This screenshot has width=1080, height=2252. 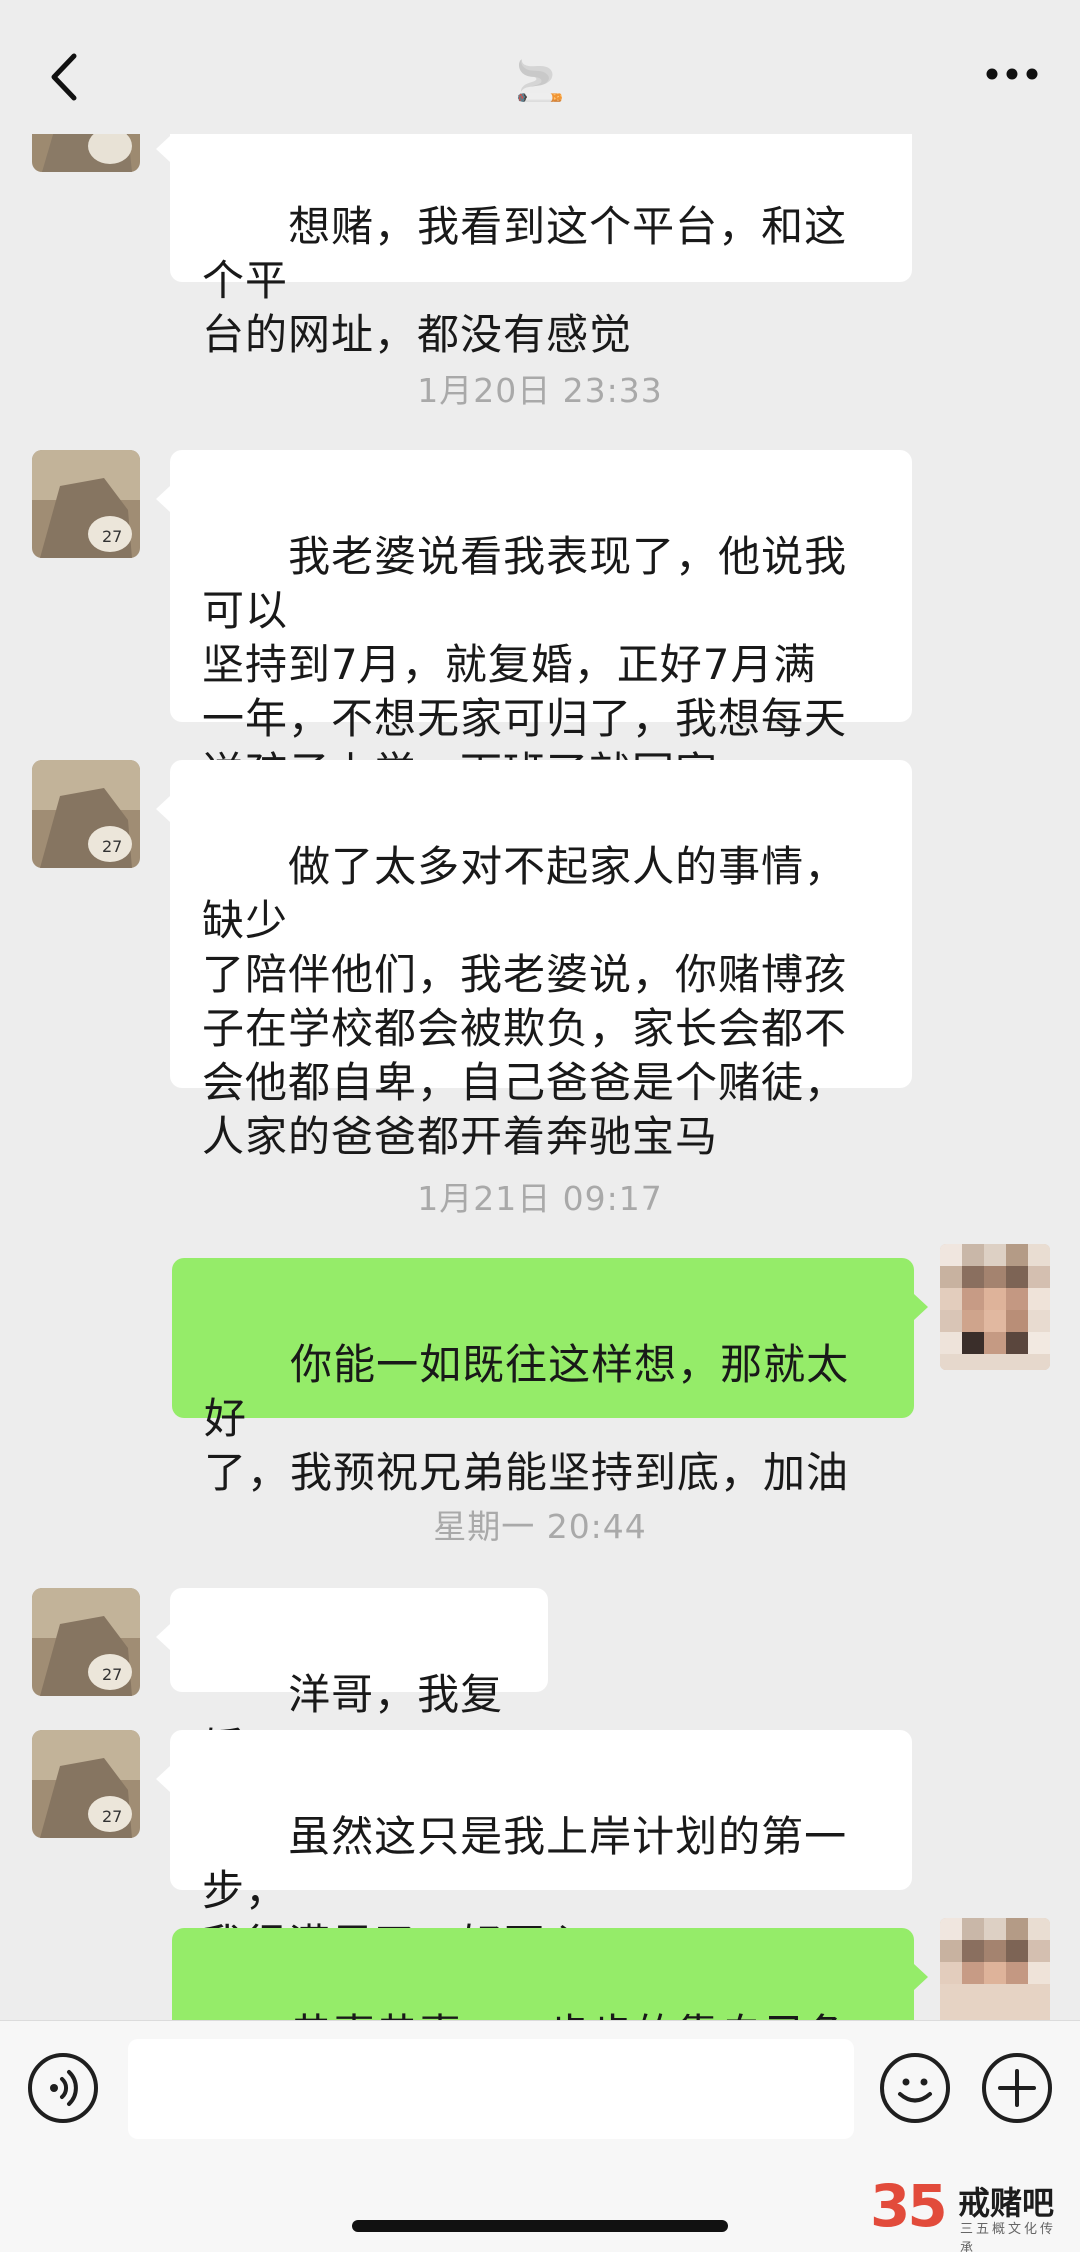 I want to click on voice-button, so click(x=63, y=2088).